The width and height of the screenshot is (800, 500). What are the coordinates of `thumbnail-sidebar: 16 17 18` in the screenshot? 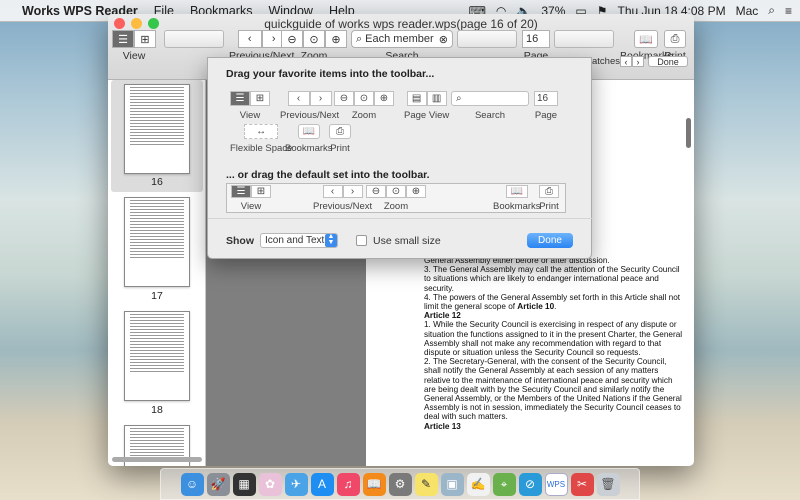 It's located at (157, 273).